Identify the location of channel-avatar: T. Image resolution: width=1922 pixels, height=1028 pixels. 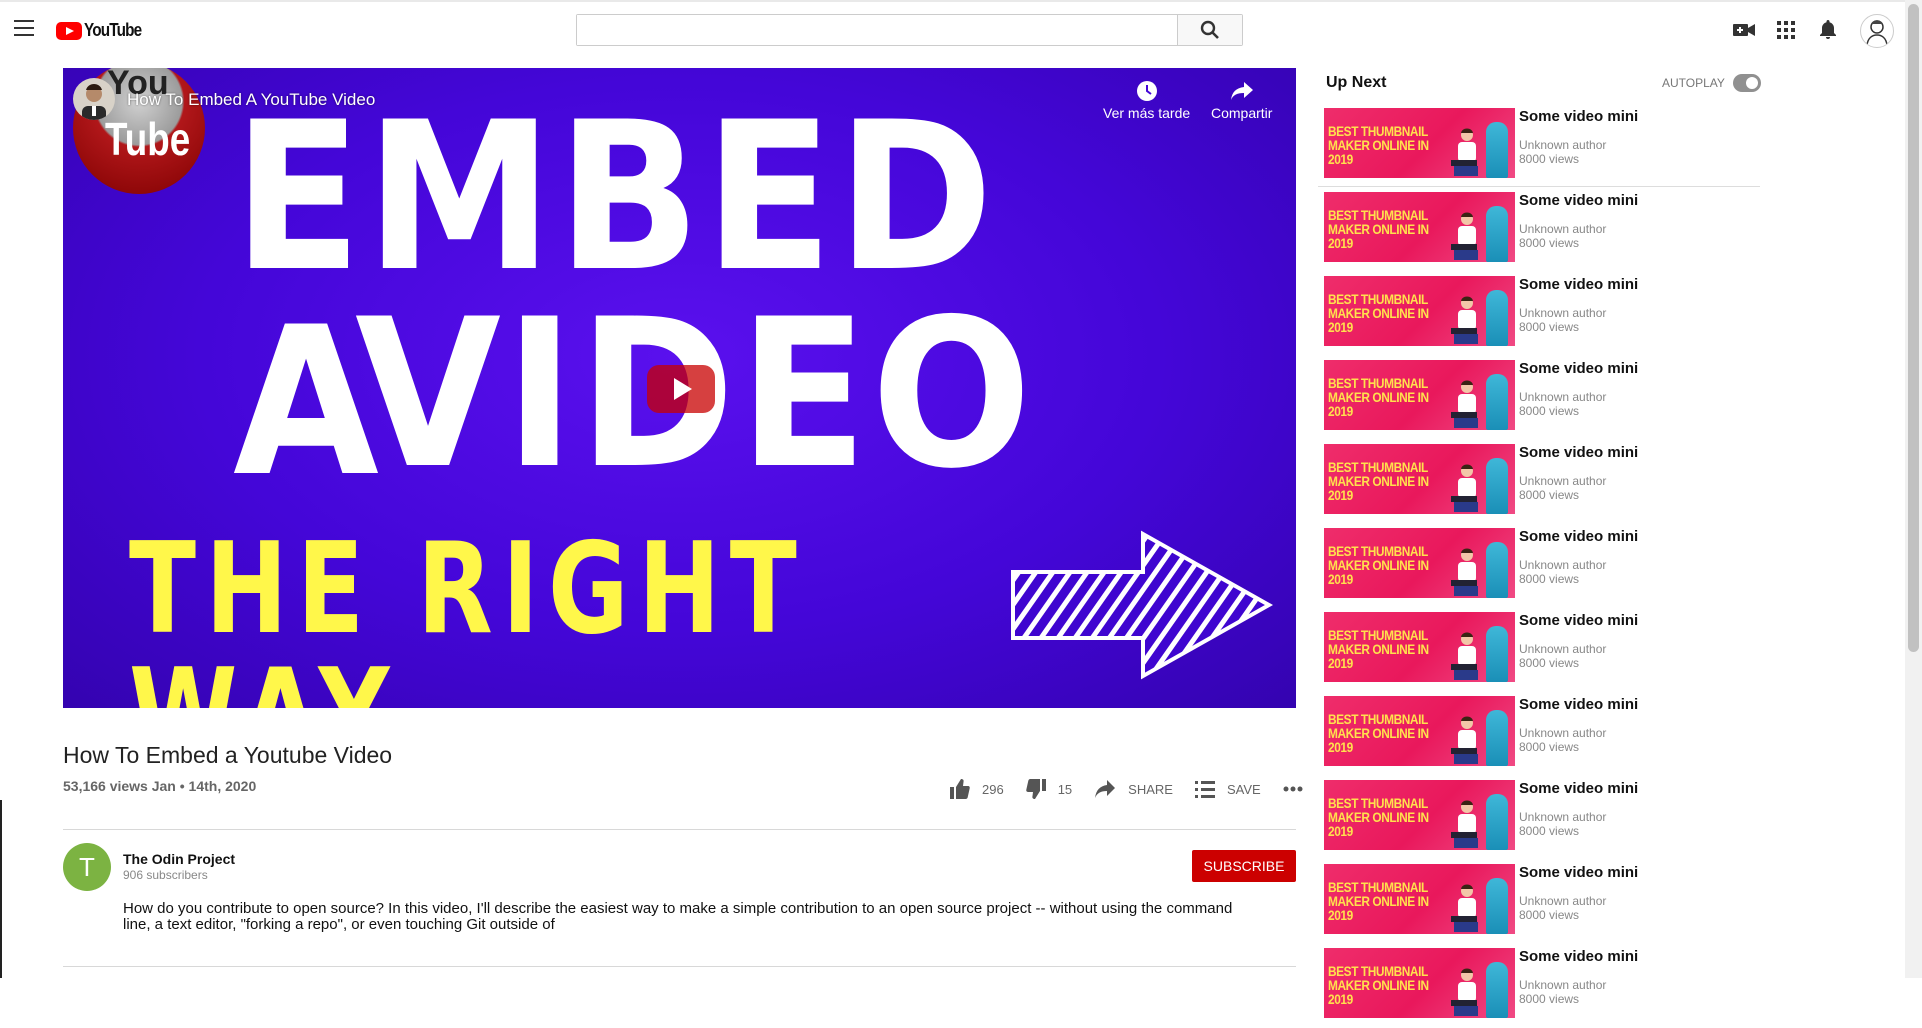
(87, 867).